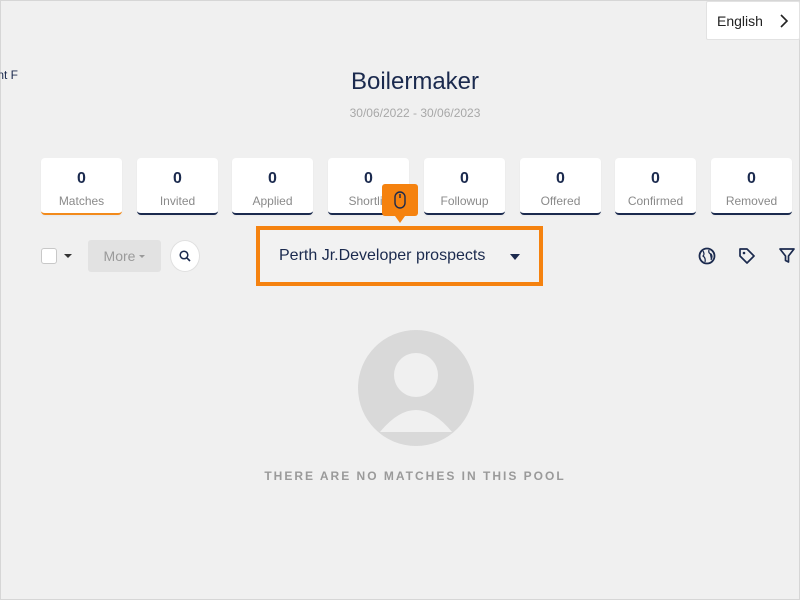 This screenshot has width=800, height=600. I want to click on language-label: English, so click(740, 20).